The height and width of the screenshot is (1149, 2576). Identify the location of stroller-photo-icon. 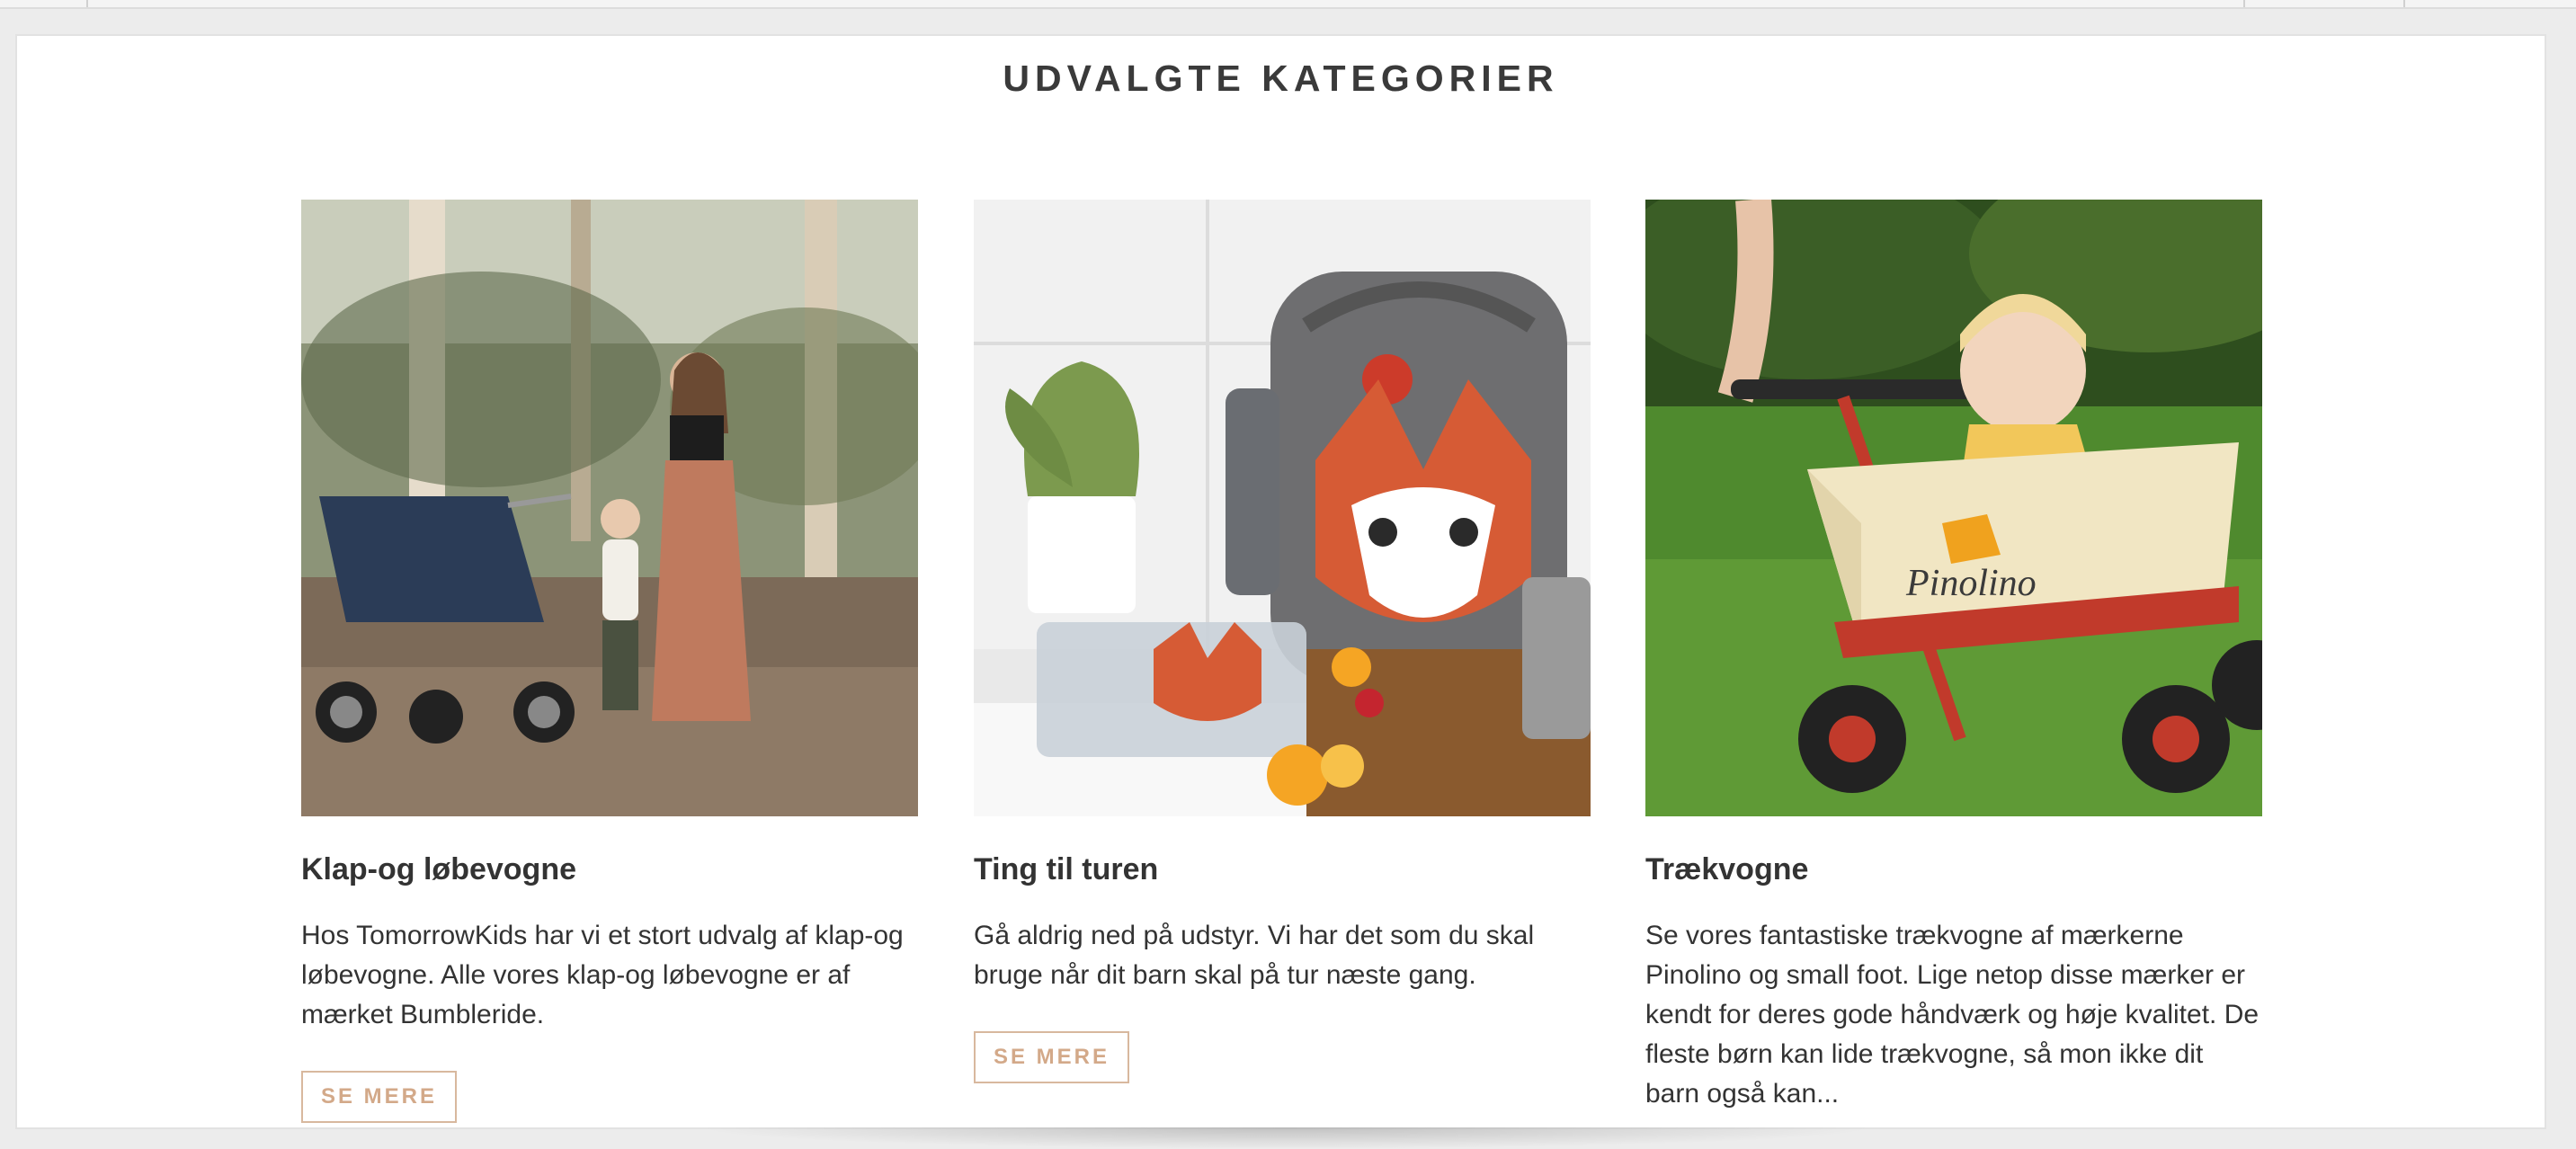
(610, 508).